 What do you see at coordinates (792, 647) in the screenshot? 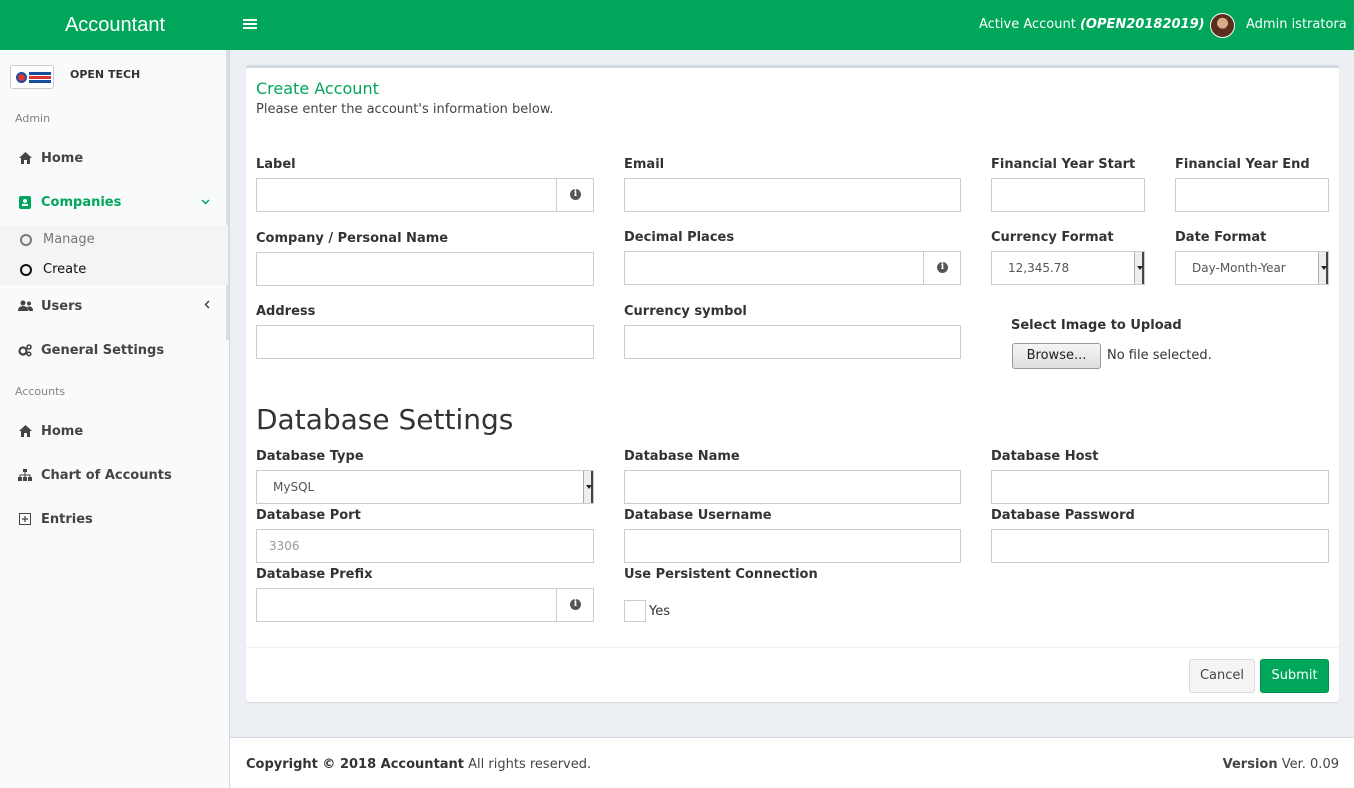
I see `form-footer-divider` at bounding box center [792, 647].